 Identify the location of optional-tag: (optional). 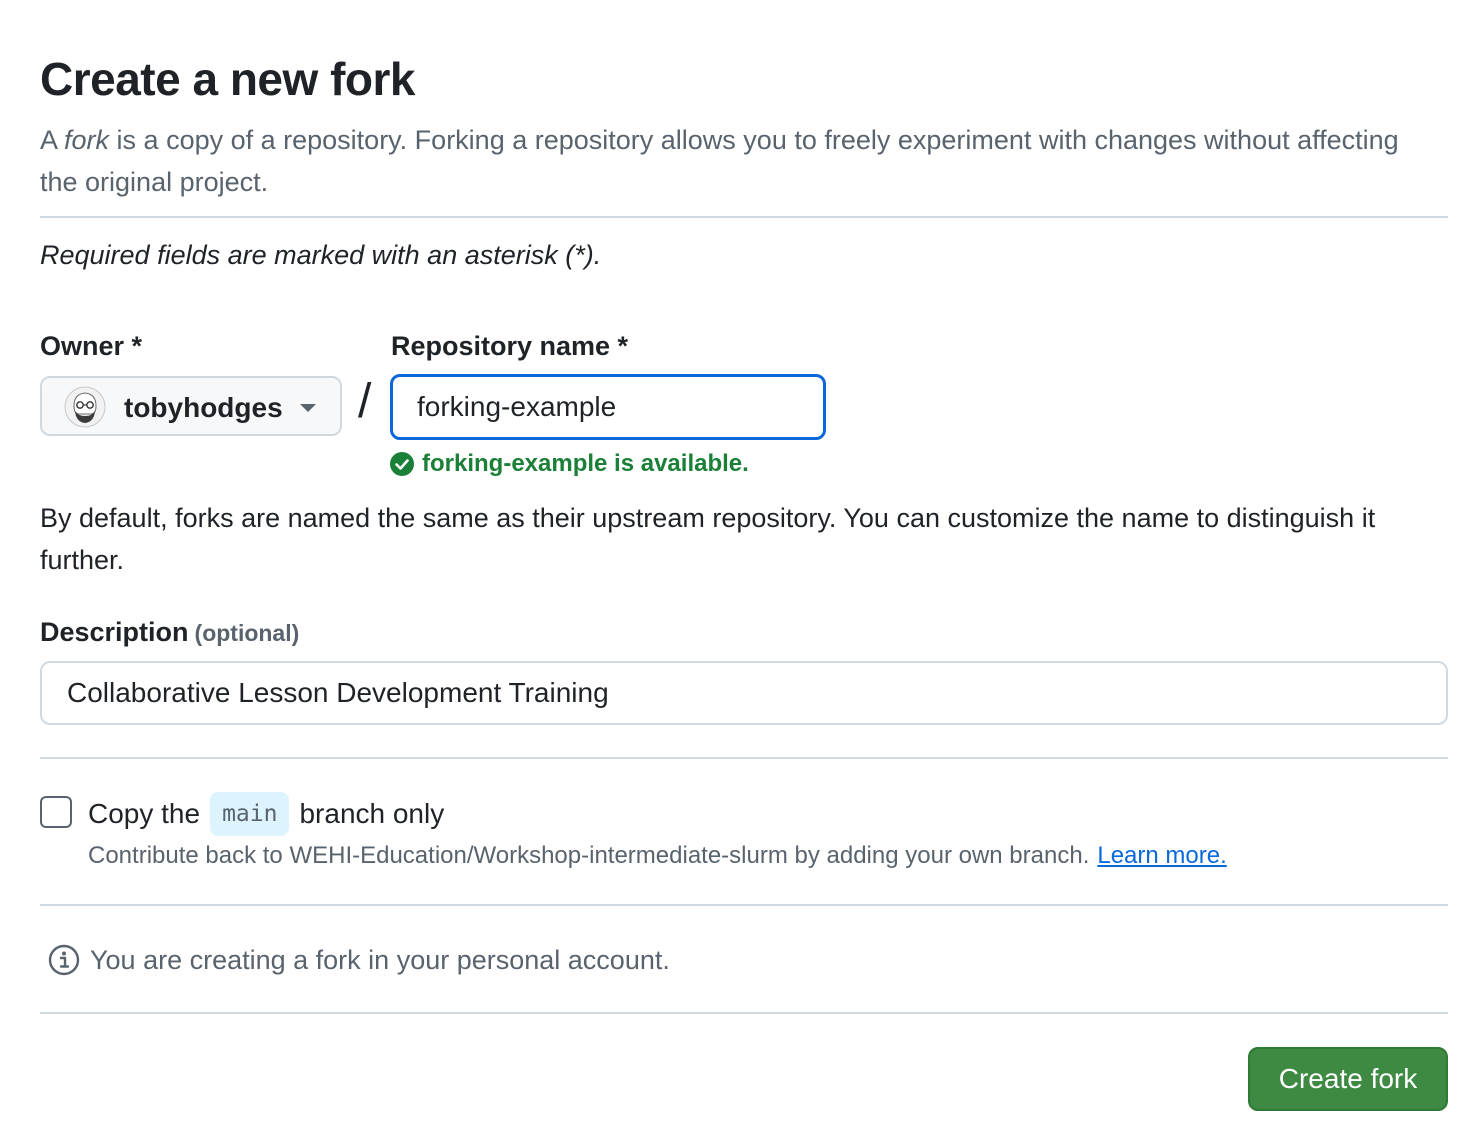
(247, 633).